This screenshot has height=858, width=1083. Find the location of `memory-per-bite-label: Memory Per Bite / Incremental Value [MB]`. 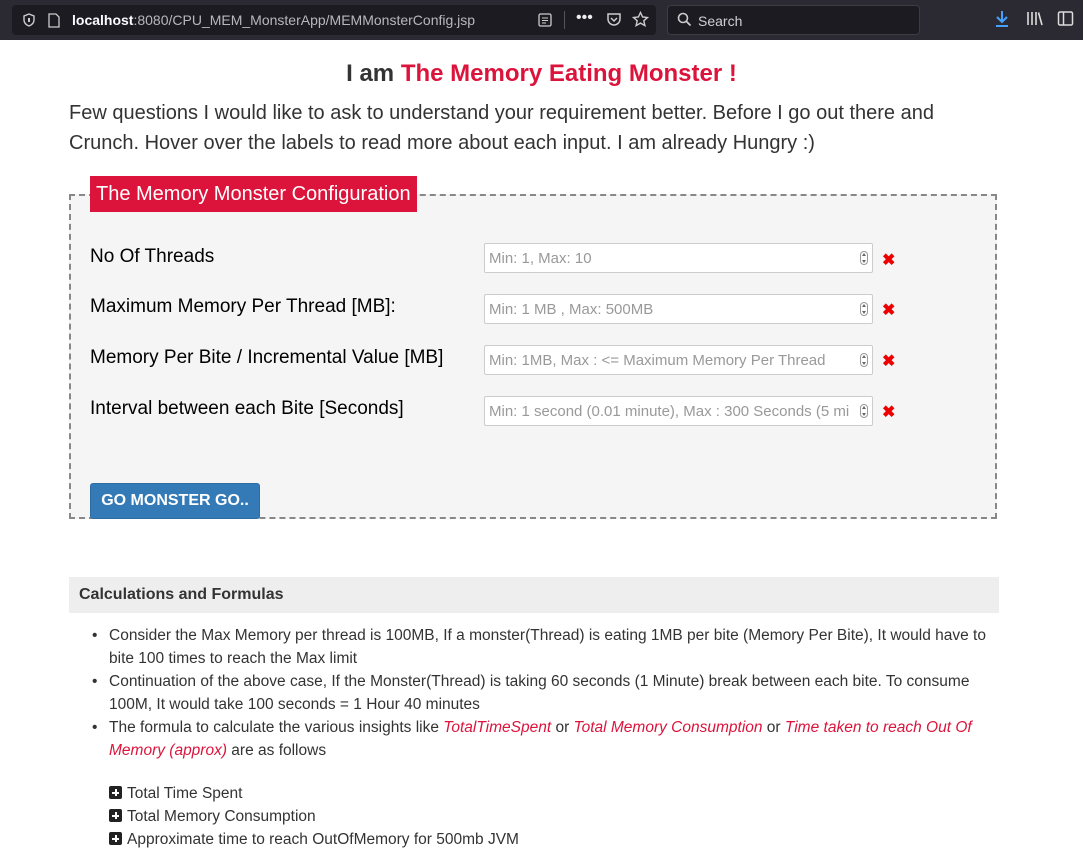

memory-per-bite-label: Memory Per Bite / Incremental Value [MB] is located at coordinates (266, 358).